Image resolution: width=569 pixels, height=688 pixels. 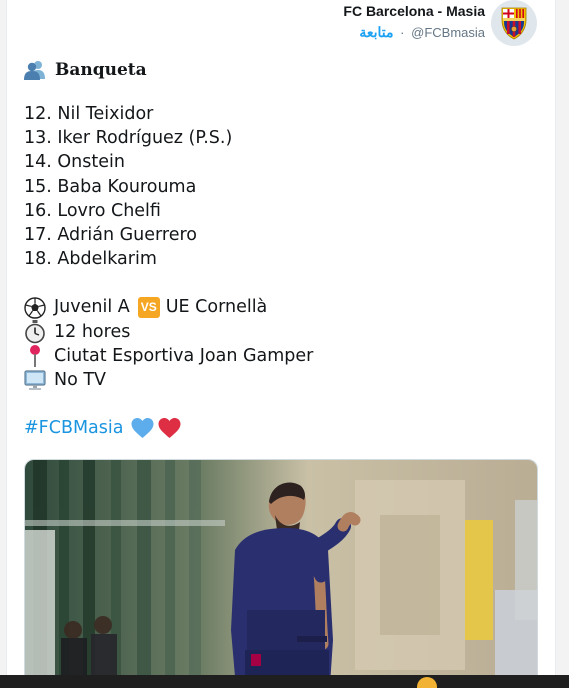 What do you see at coordinates (90, 259) in the screenshot?
I see `list-item: 18. Abdelkarim` at bounding box center [90, 259].